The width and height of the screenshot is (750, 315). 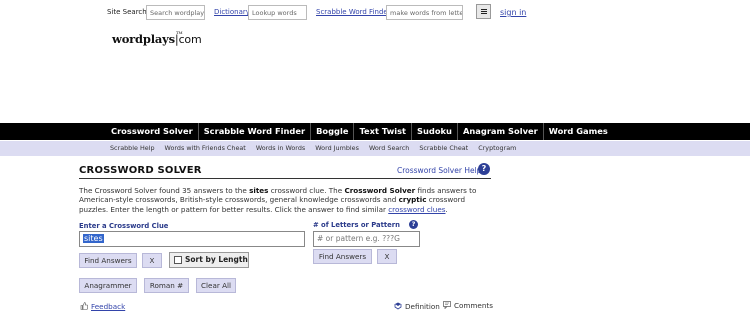 I want to click on nav-anagram-solver: Anagram Solver, so click(x=501, y=131).